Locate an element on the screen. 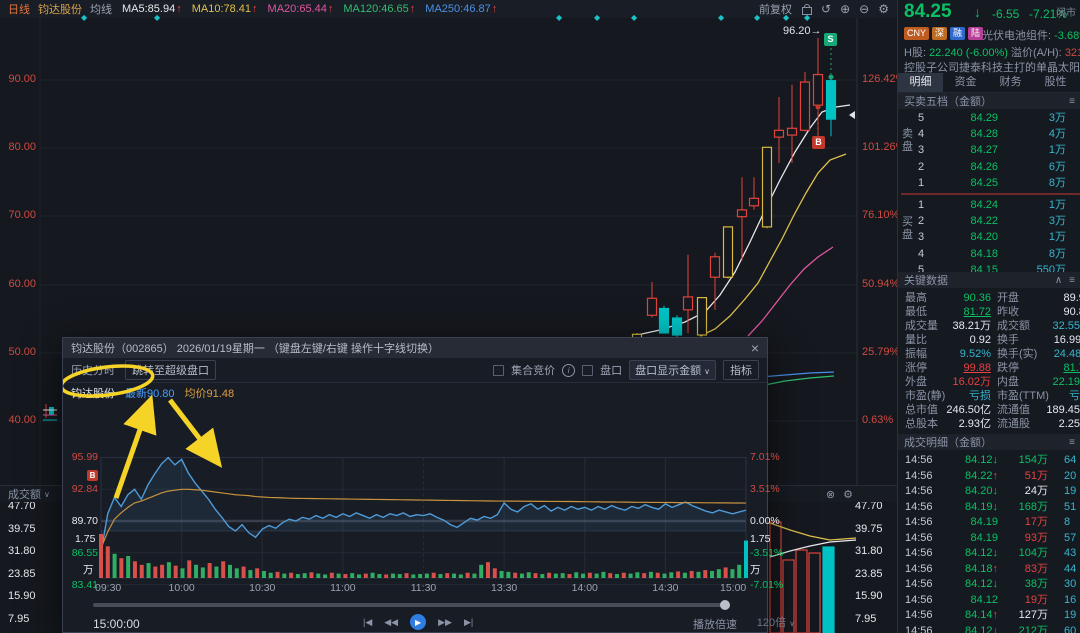 This screenshot has height=633, width=1080. transaction-row: 14:56 84.12↓ 154万 64 is located at coordinates (989, 460).